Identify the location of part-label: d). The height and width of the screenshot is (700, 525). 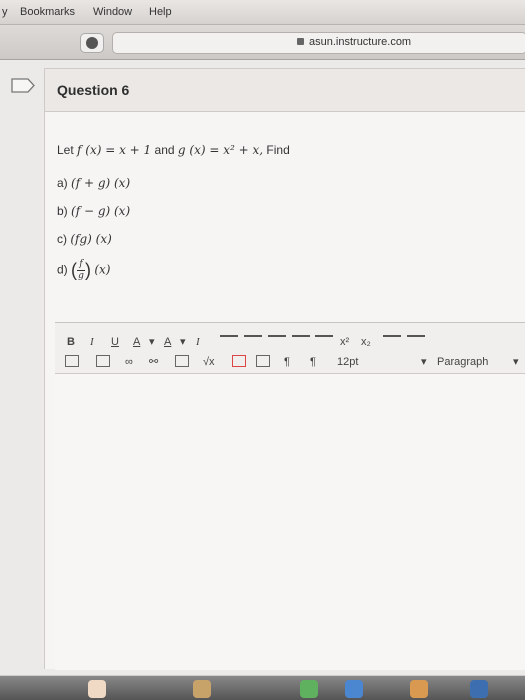
(62, 269).